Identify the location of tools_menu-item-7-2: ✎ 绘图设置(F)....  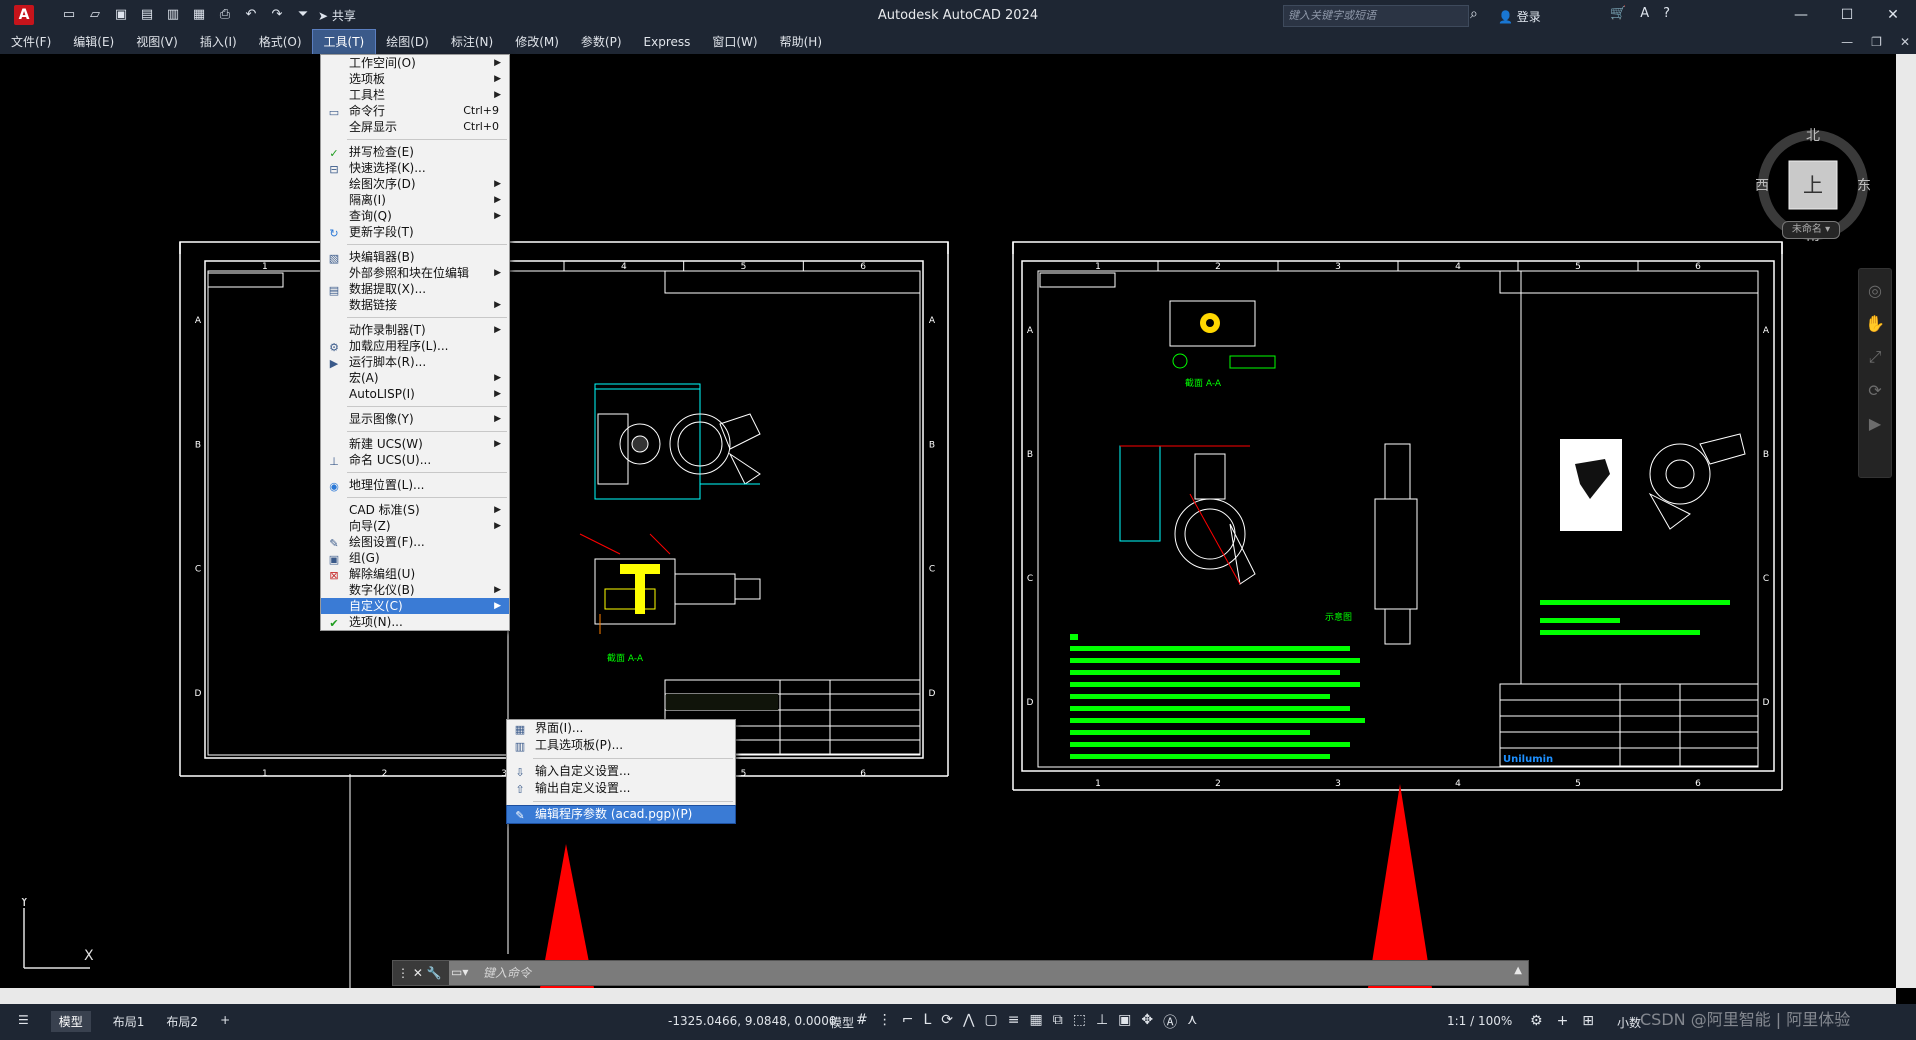
(415, 542).